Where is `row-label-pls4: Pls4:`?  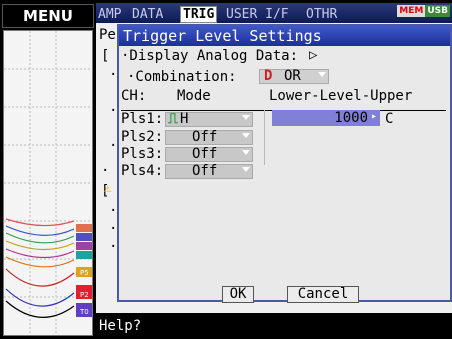 row-label-pls4: Pls4: is located at coordinates (142, 171).